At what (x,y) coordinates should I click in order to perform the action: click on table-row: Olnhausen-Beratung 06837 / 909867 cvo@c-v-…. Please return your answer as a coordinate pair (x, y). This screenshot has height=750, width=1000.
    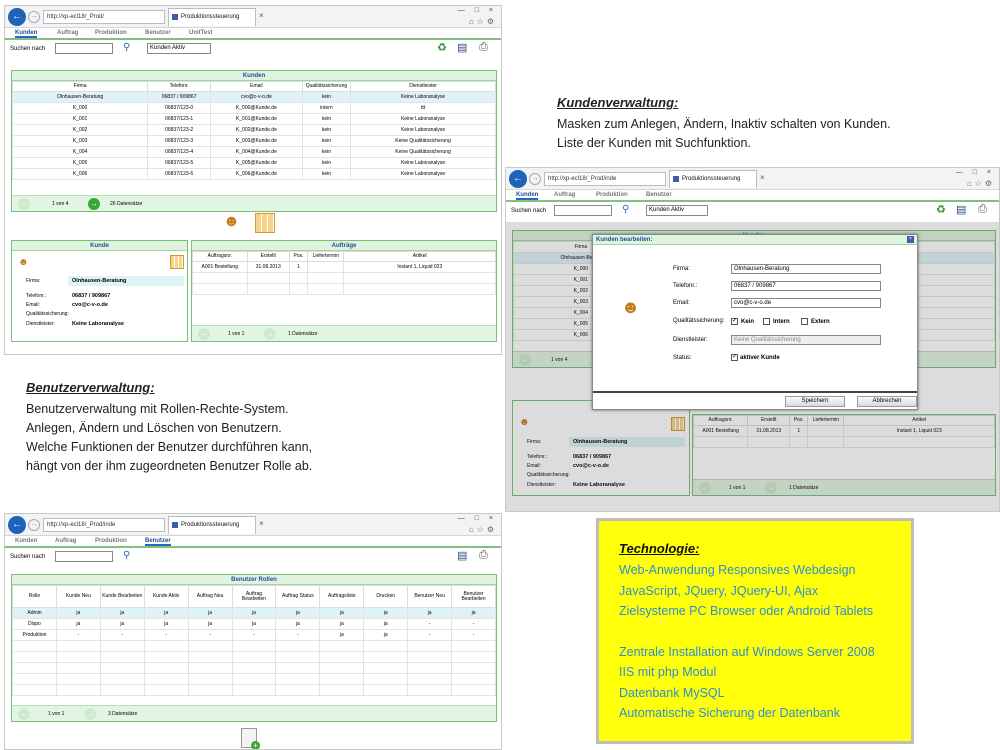
    Looking at the image, I should click on (253, 97).